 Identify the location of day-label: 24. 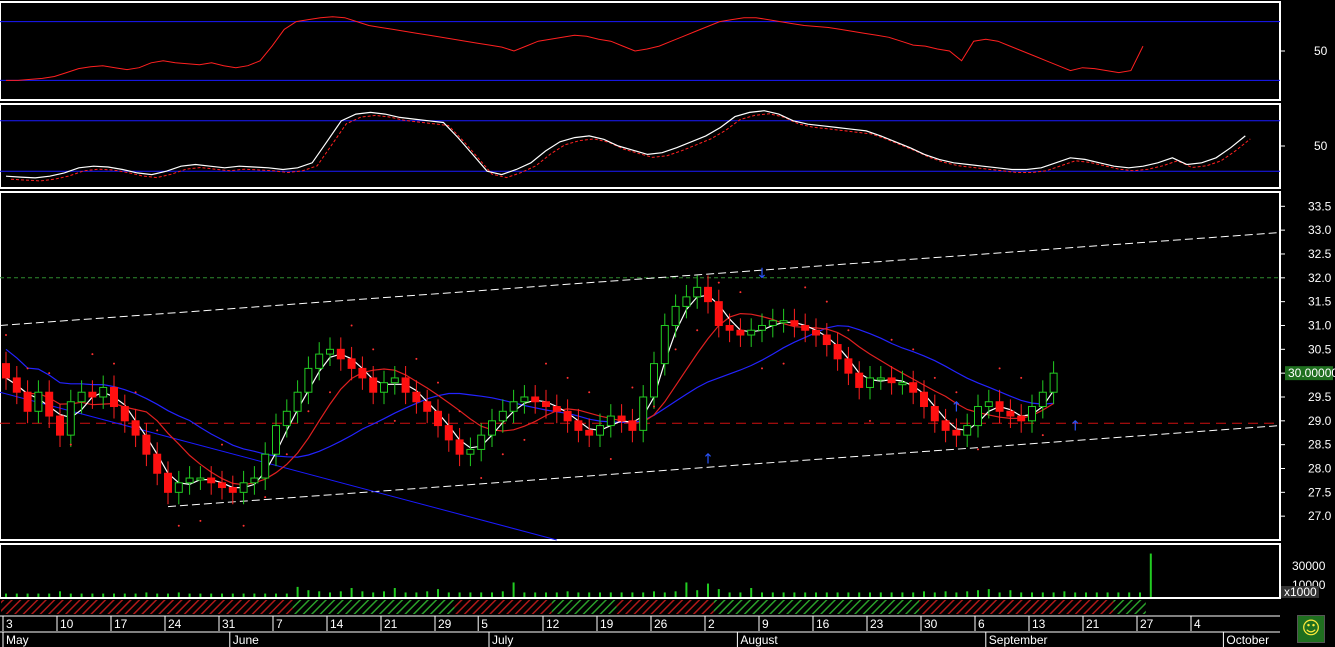
(175, 624).